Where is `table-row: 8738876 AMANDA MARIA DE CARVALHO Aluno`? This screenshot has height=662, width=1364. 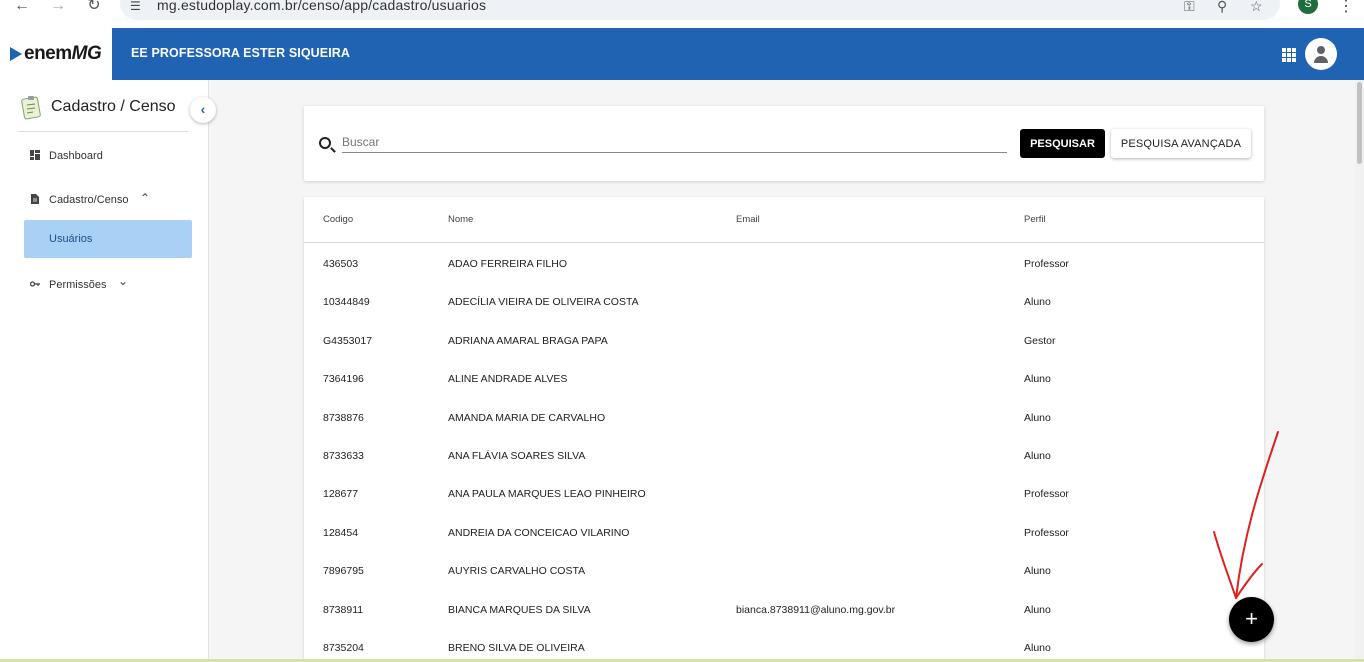 table-row: 8738876 AMANDA MARIA DE CARVALHO Aluno is located at coordinates (784, 417).